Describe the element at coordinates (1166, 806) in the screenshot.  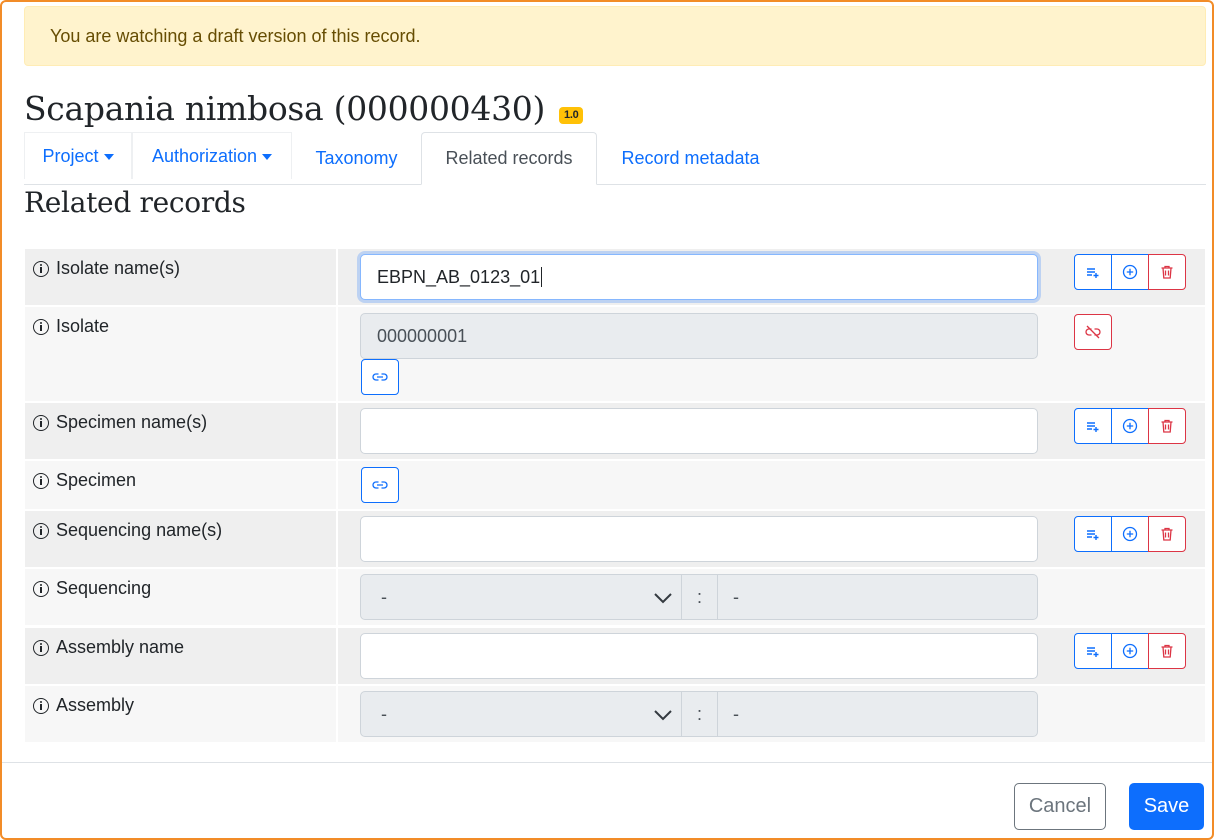
I see `save-button: Save` at that location.